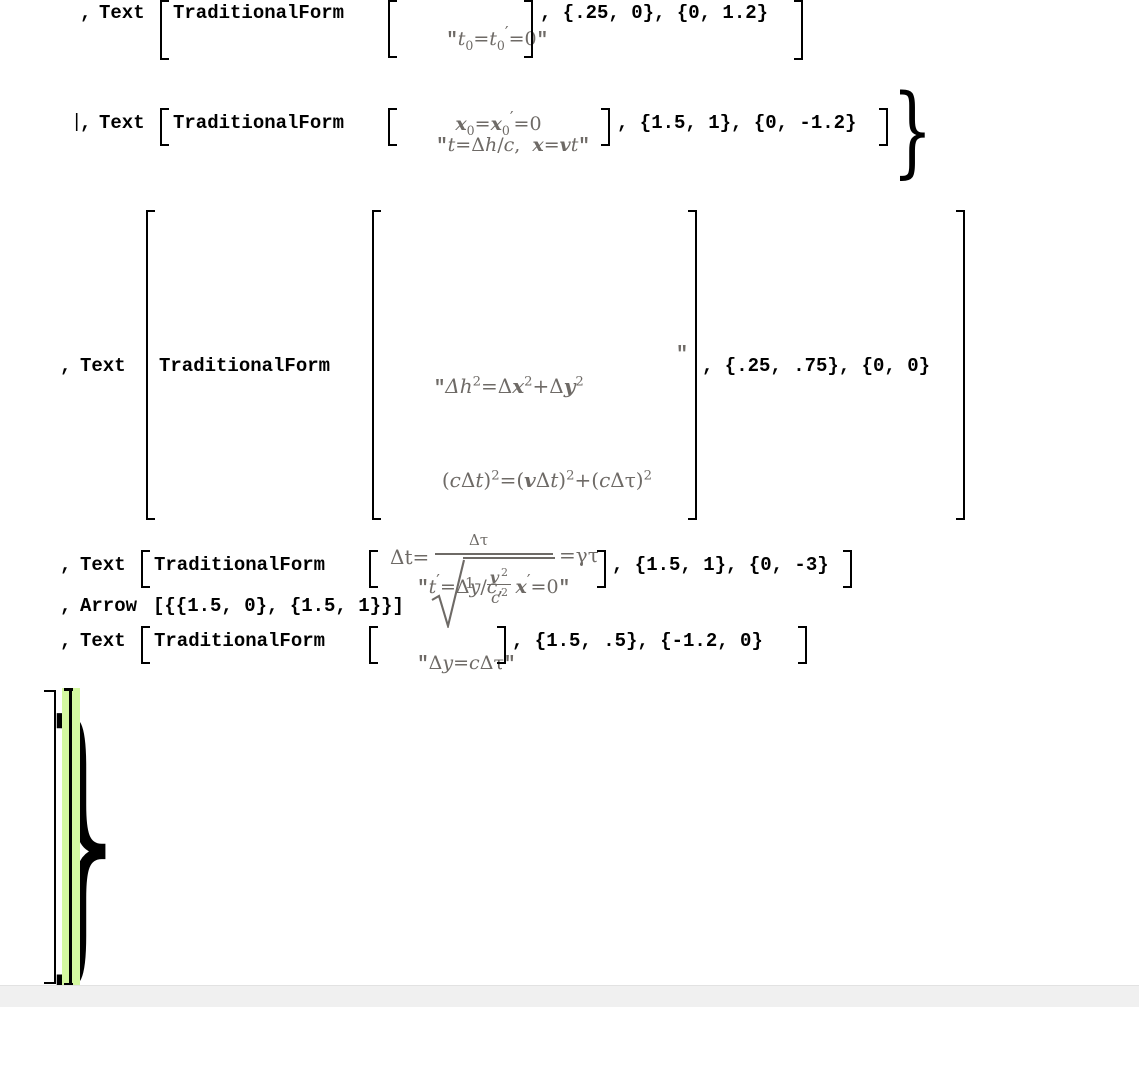 This screenshot has width=1139, height=1065. Describe the element at coordinates (960, 365) in the screenshot. I see `line3-text-close-bracket` at that location.